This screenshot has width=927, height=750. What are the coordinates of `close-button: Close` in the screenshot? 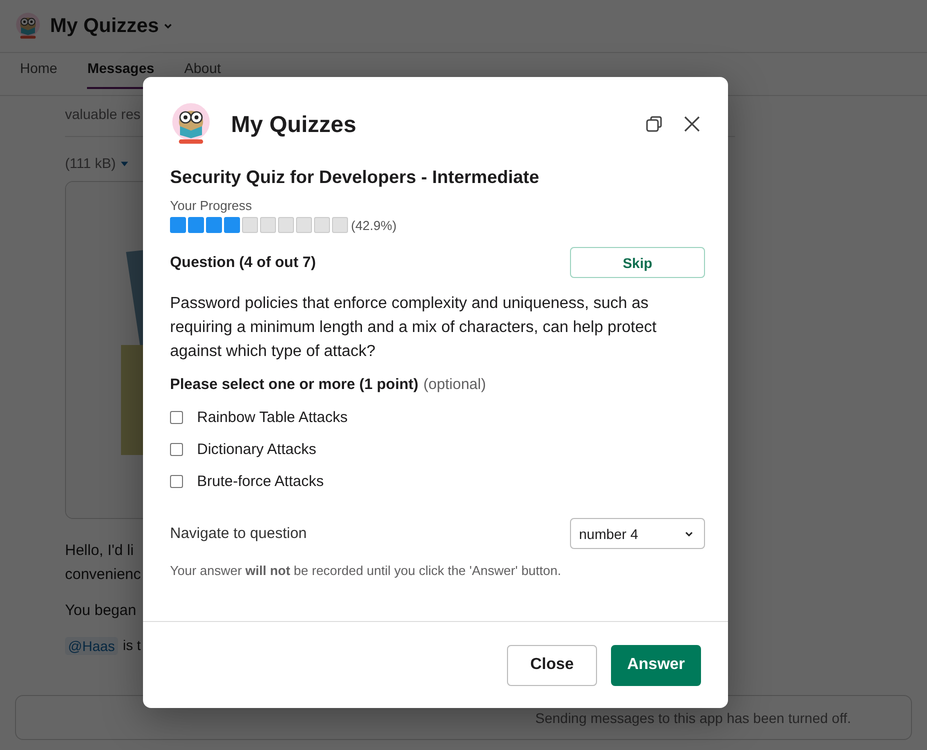 It's located at (552, 665).